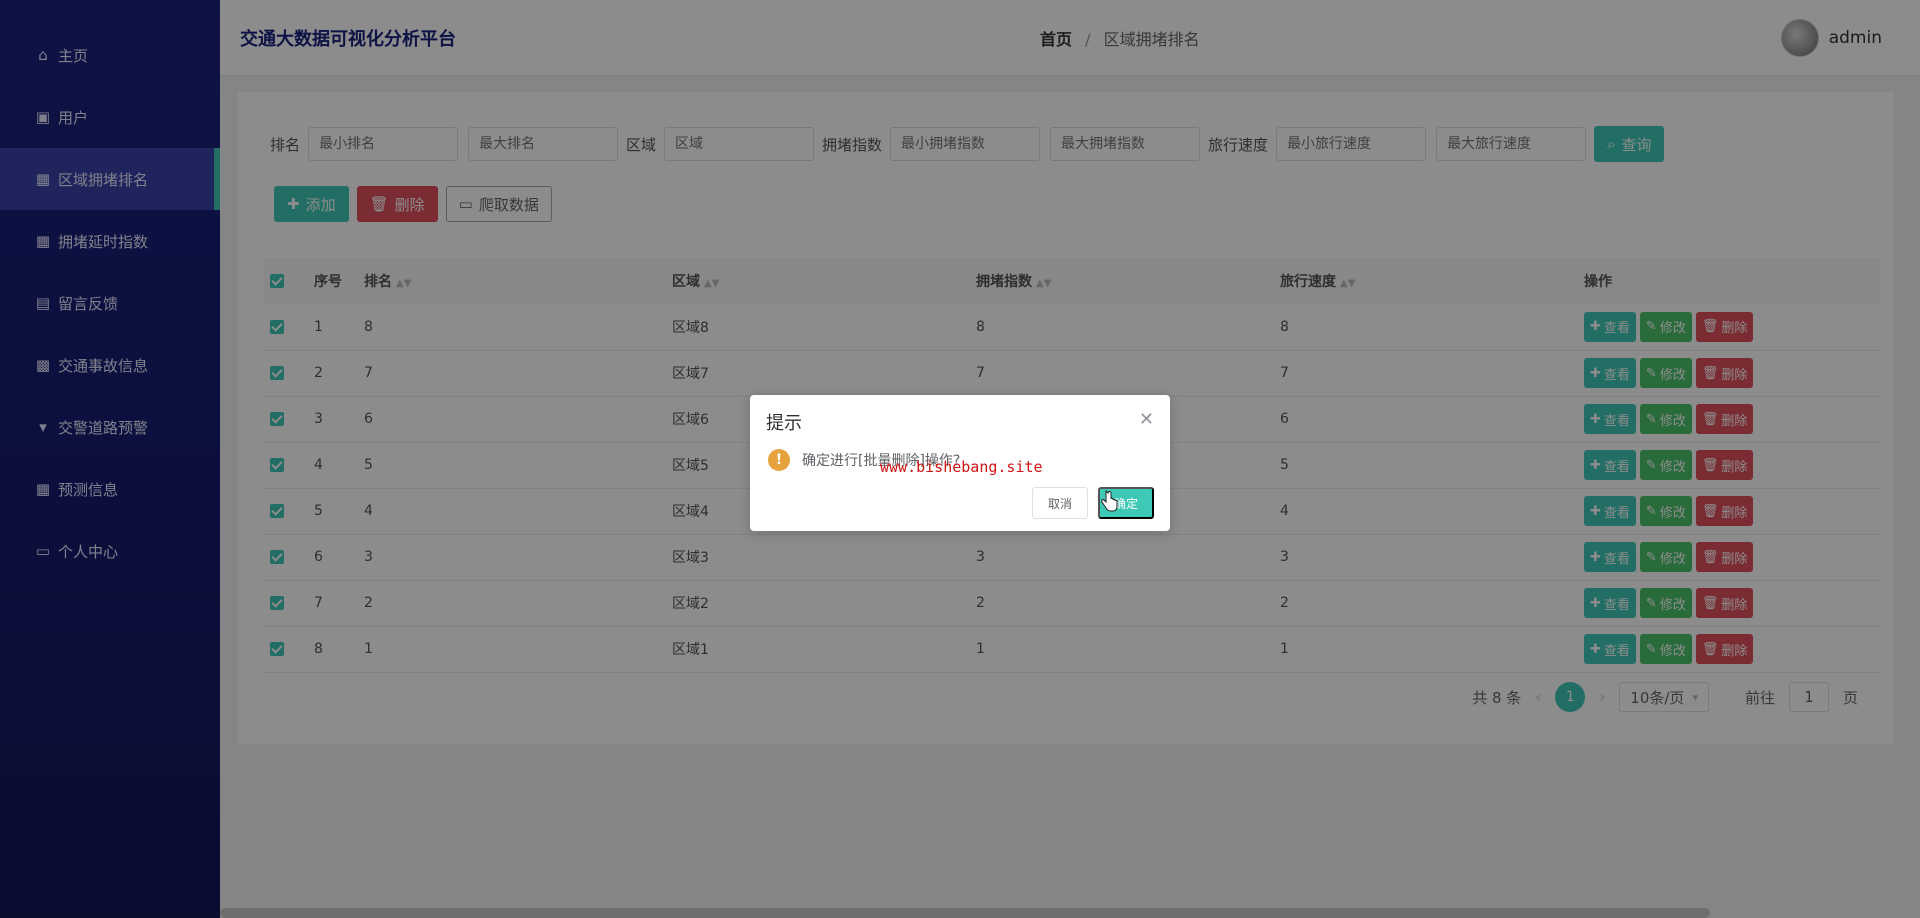 The width and height of the screenshot is (1920, 918). I want to click on hand-cursor-icon, so click(1109, 501).